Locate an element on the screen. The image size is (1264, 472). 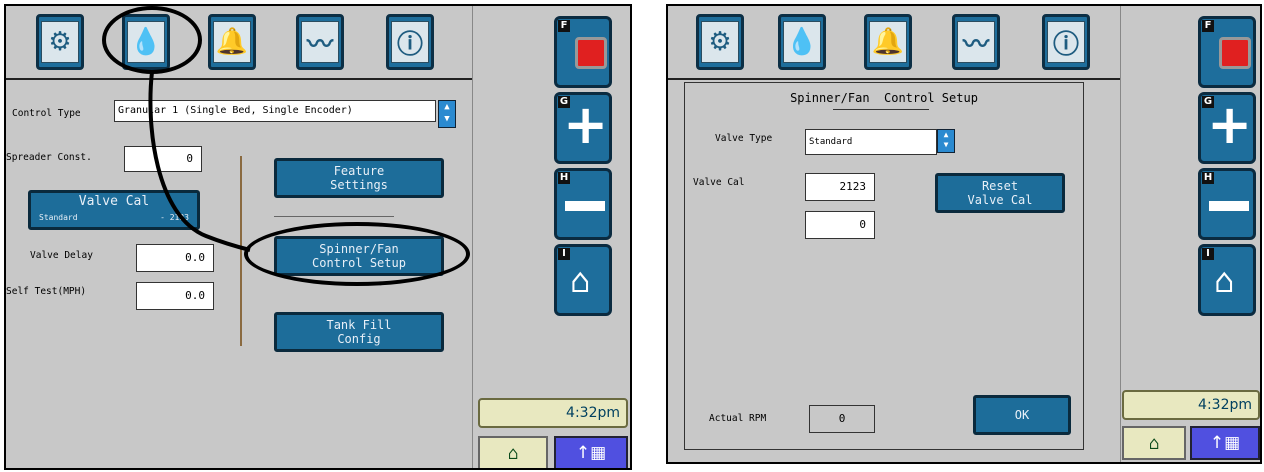
self-test-field: 0.0 is located at coordinates (175, 296).